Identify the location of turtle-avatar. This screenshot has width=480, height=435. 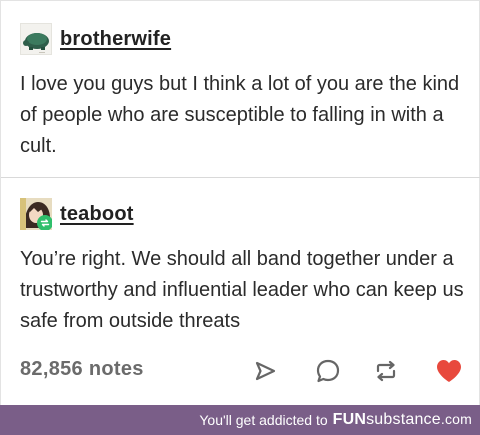
(36, 39).